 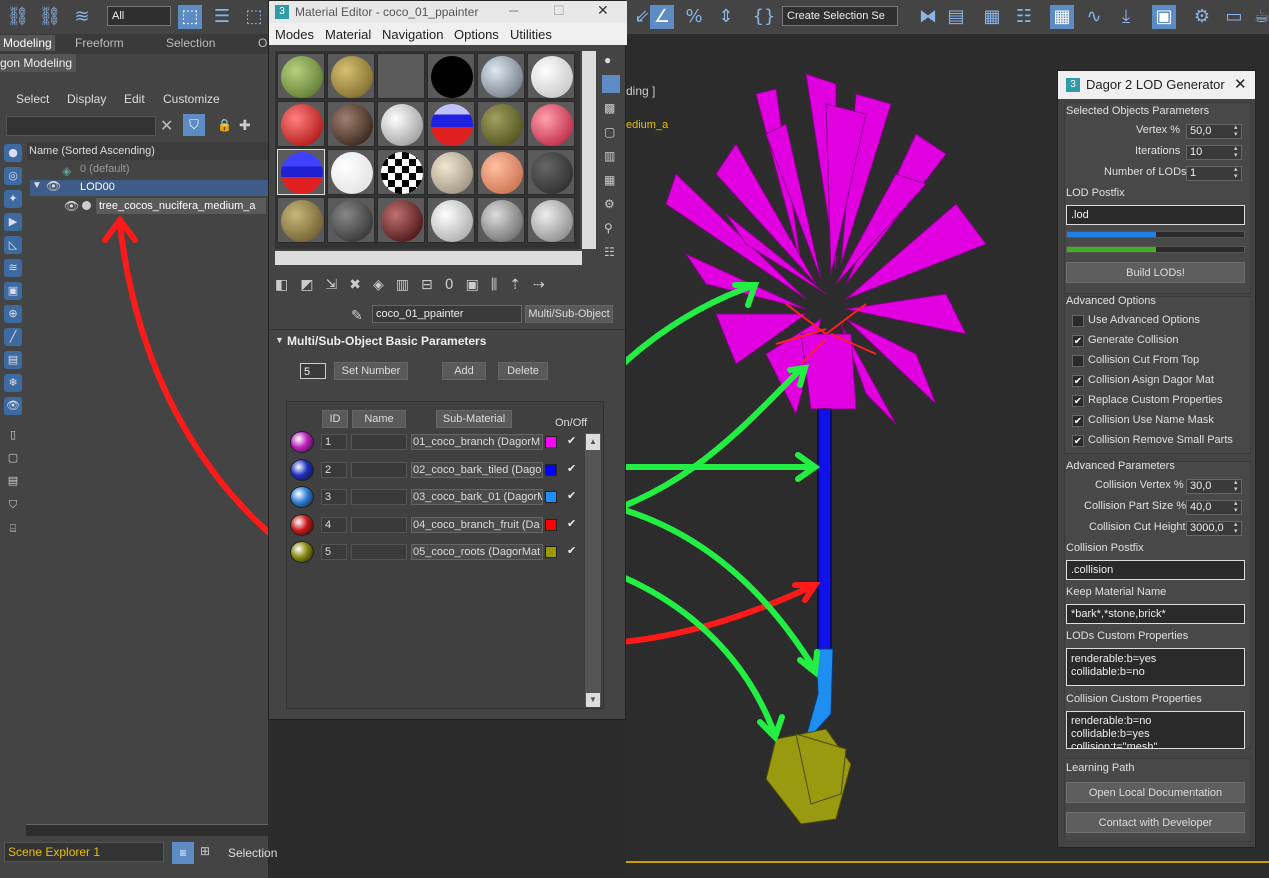 What do you see at coordinates (1214, 486) in the screenshot?
I see `collision-vertex-spinner: 30,0` at bounding box center [1214, 486].